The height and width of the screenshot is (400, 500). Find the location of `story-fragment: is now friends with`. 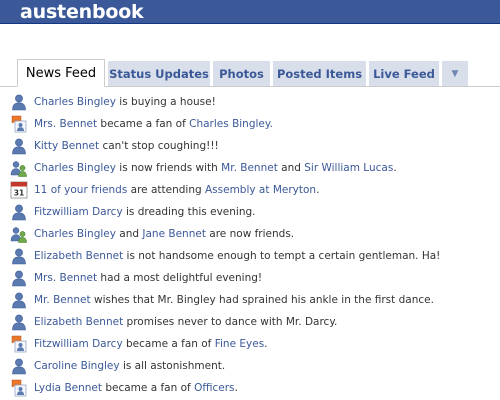

story-fragment: is now friends with is located at coordinates (168, 168).